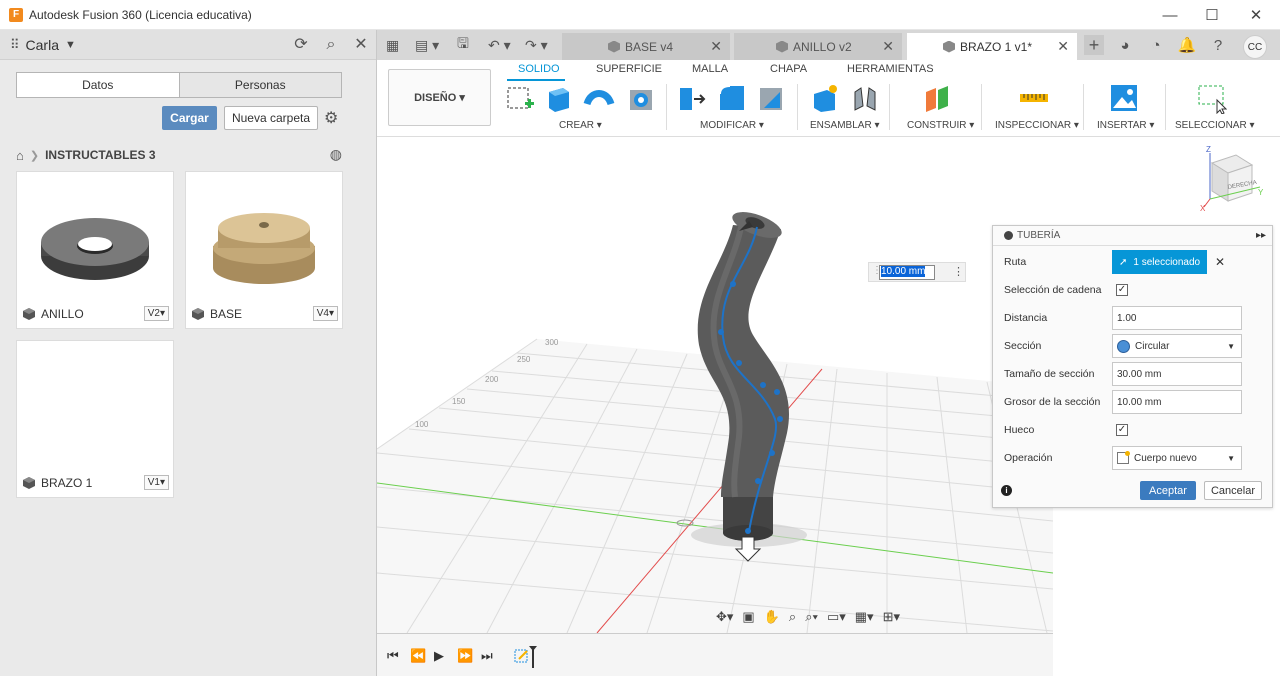 The width and height of the screenshot is (1280, 676). I want to click on viewcube: DERECHA Z Y X, so click(1233, 178).